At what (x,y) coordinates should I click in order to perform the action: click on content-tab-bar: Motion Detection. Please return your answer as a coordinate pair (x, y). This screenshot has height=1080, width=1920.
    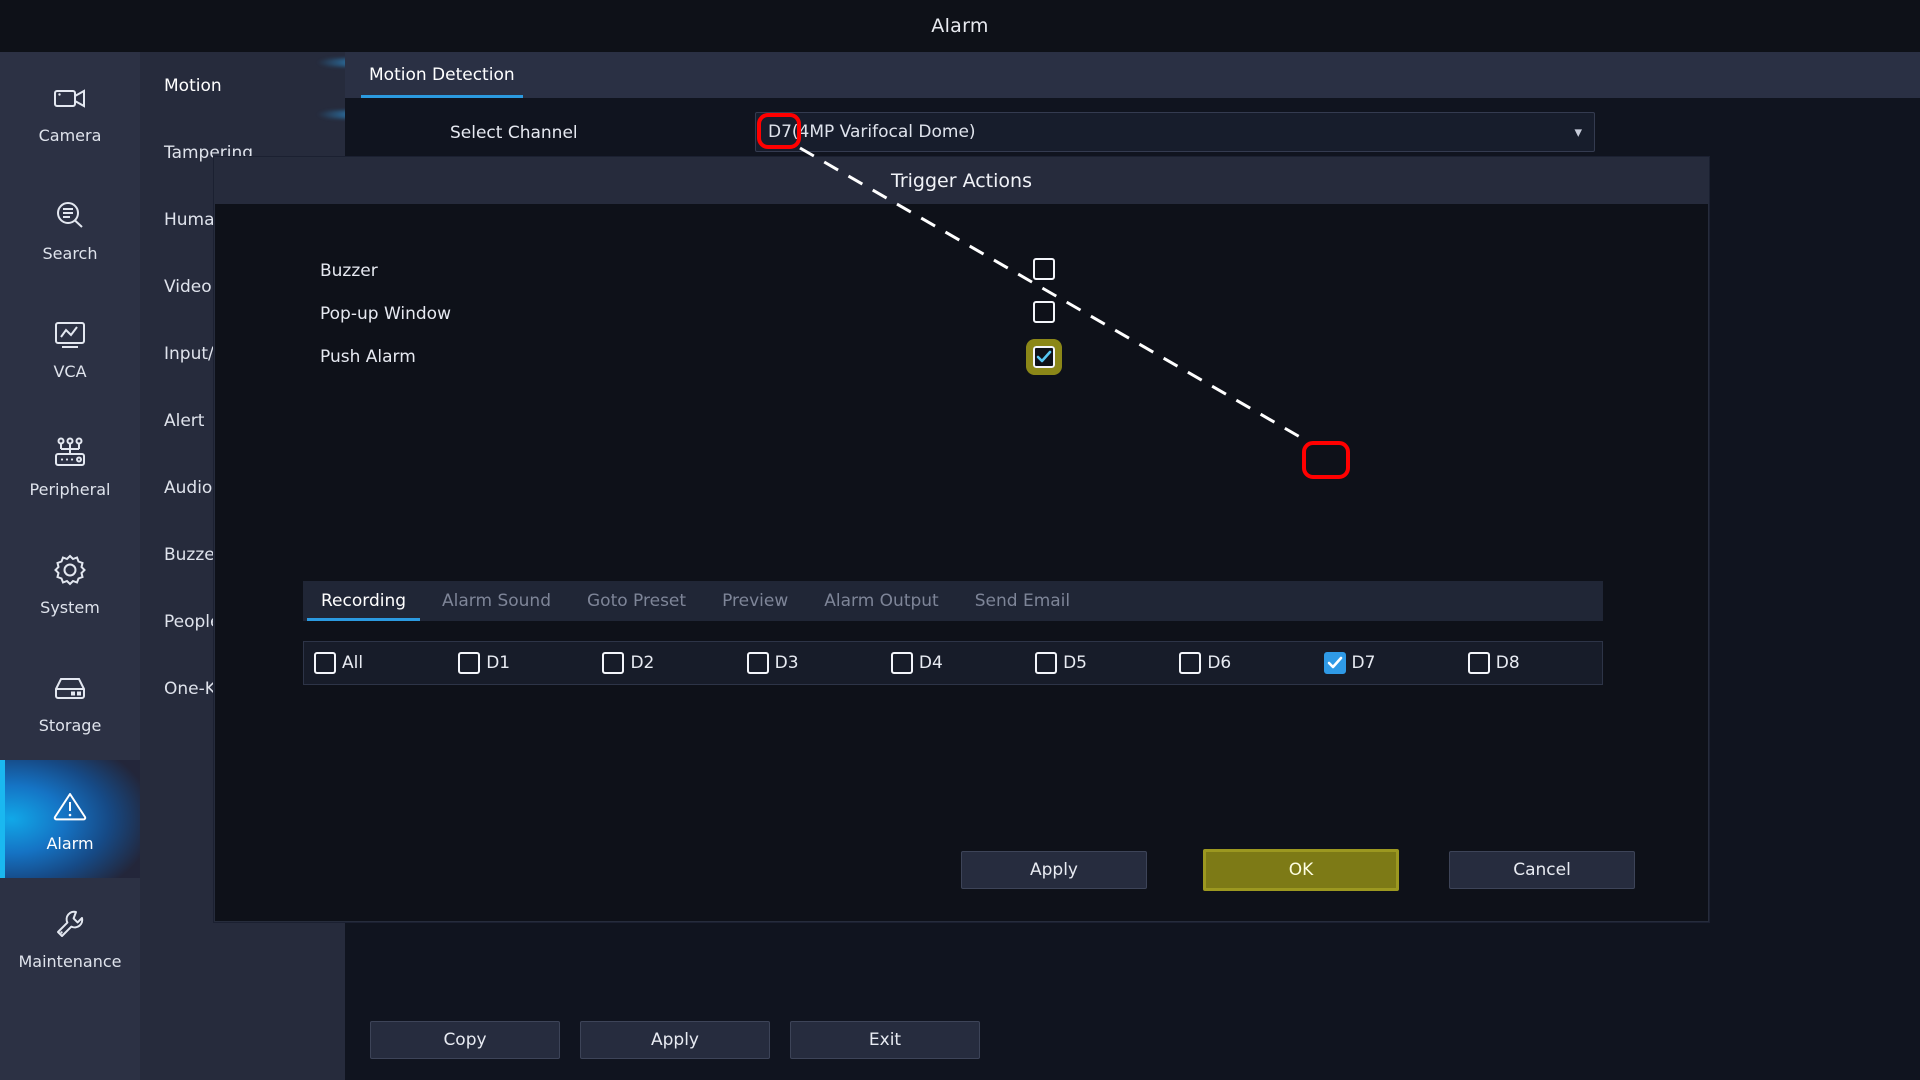
    Looking at the image, I should click on (1132, 75).